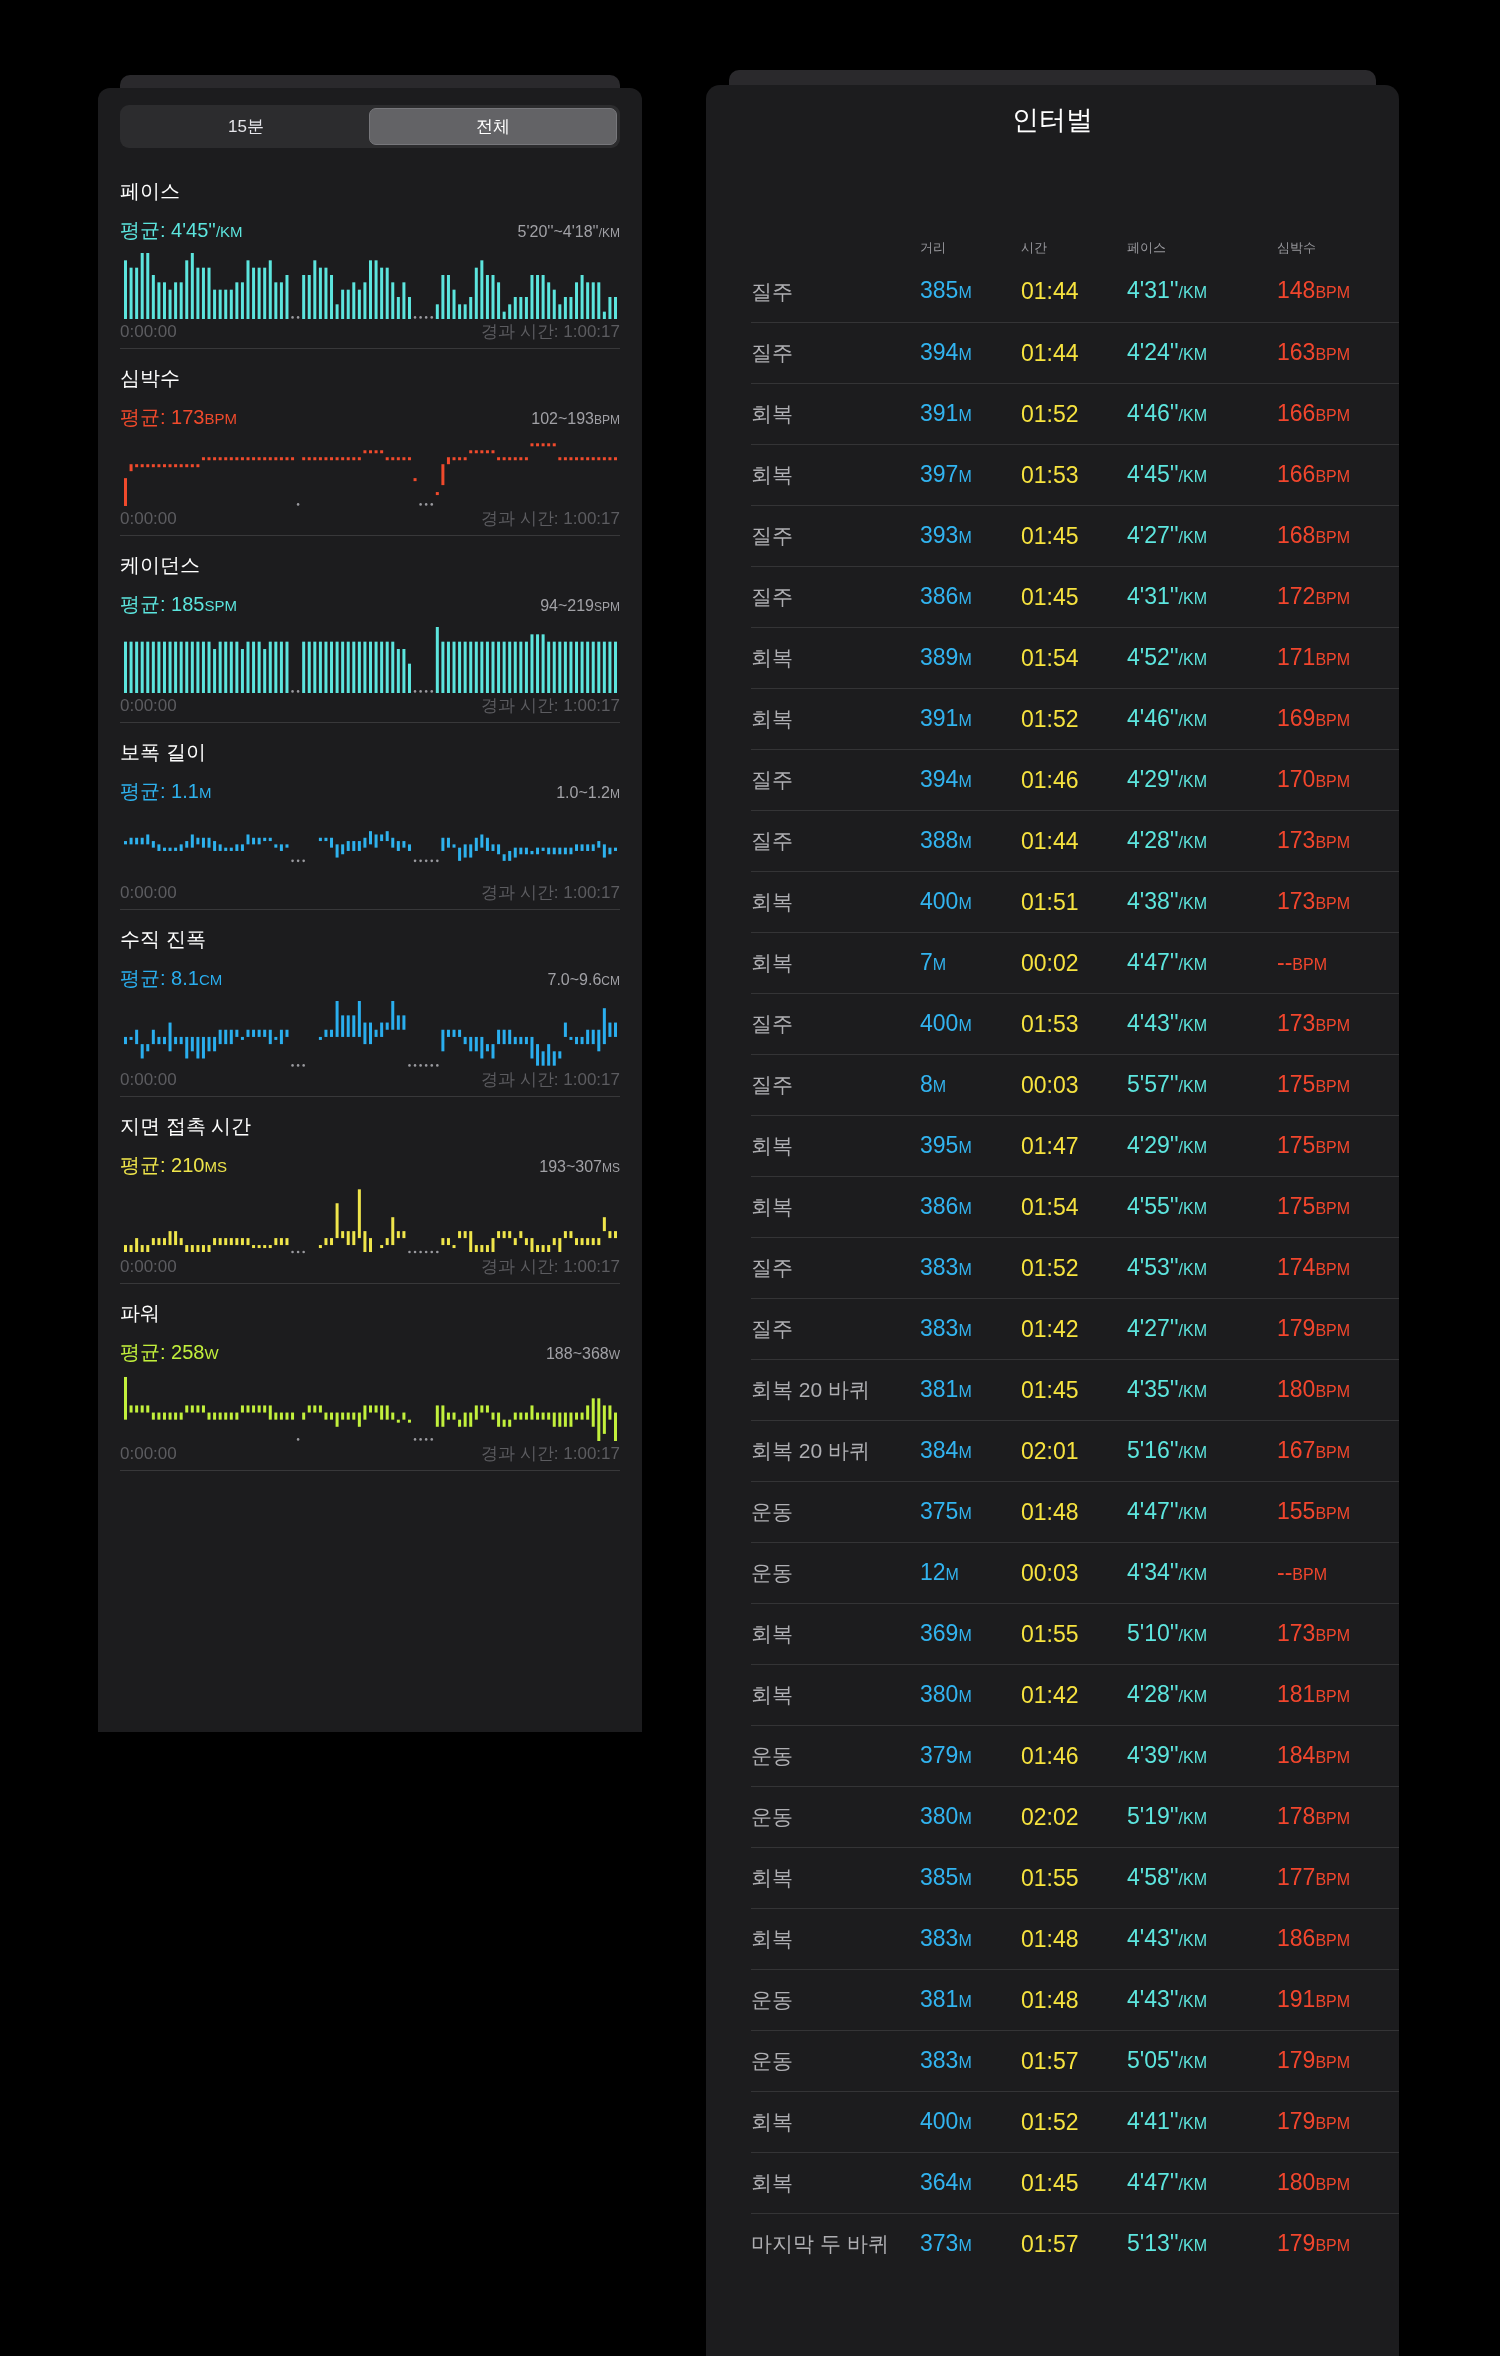  Describe the element at coordinates (1050, 1023) in the screenshot. I see `time-cell: 01:53` at that location.